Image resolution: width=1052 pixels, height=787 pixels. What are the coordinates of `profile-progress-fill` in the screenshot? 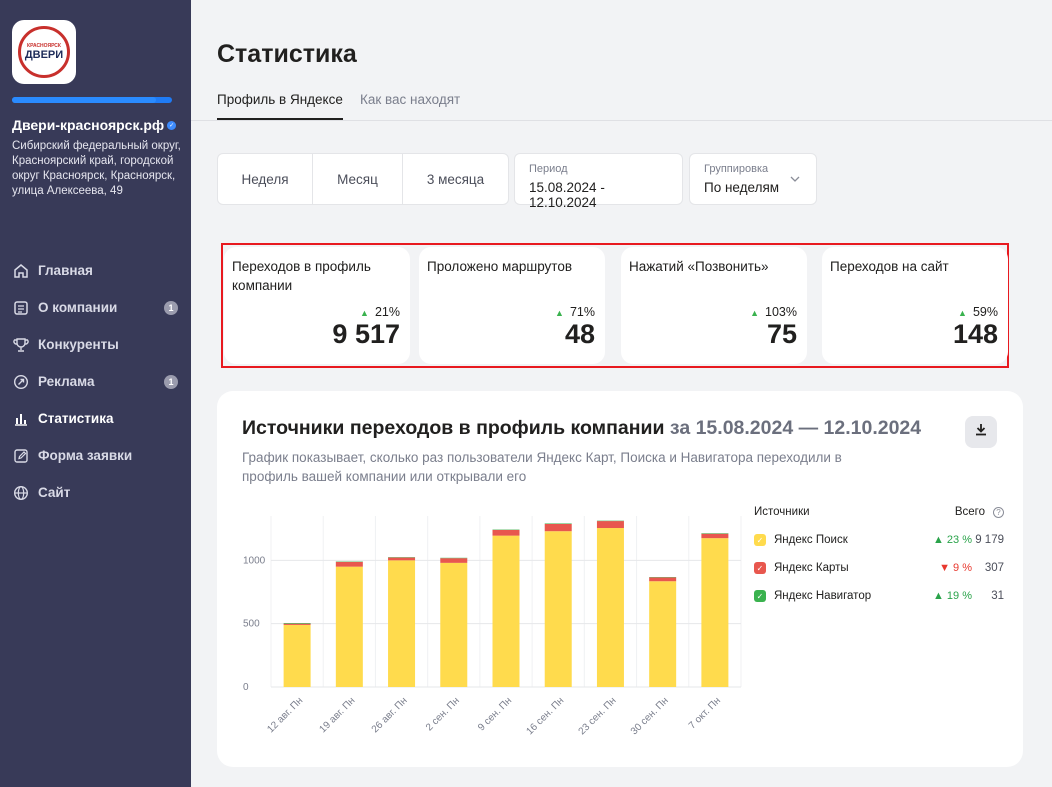 It's located at (84, 100).